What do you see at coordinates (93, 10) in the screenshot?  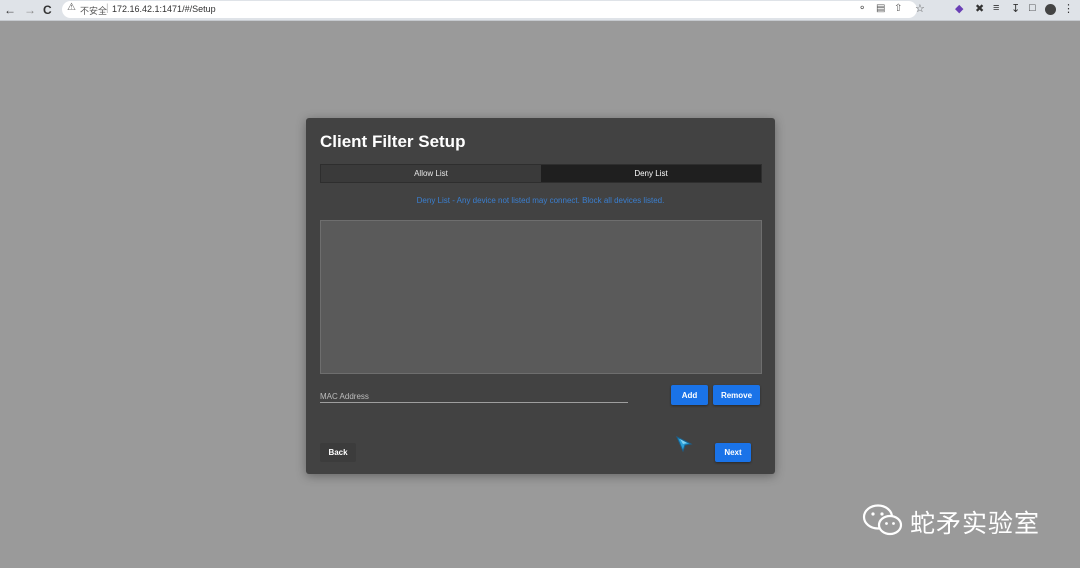 I see `security-label: 不安全` at bounding box center [93, 10].